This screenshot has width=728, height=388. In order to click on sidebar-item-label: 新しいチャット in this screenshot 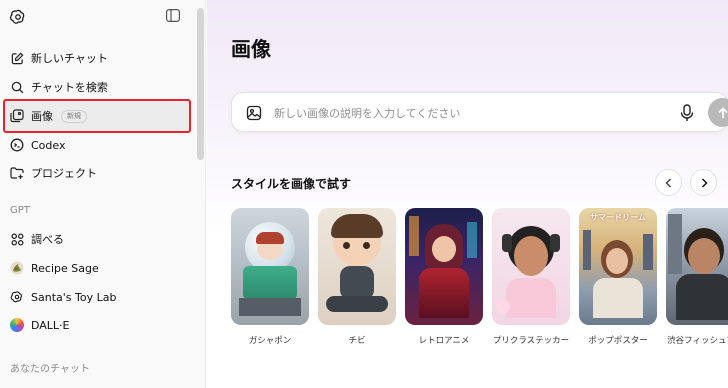, I will do `click(69, 58)`.